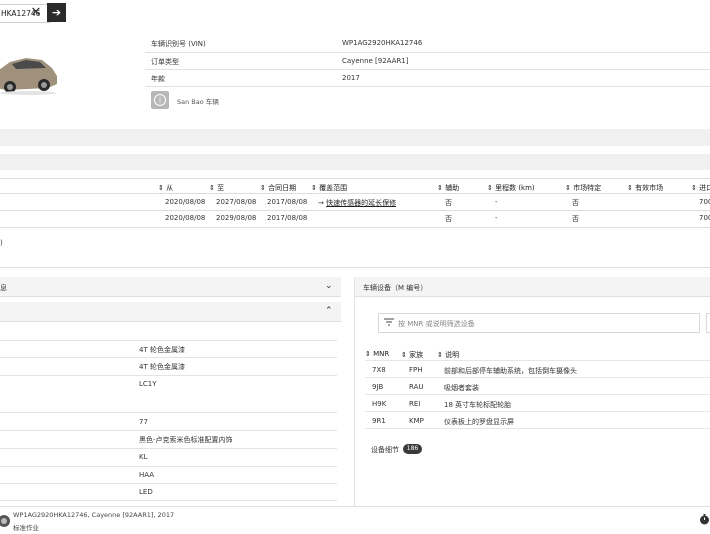 The image size is (710, 534). What do you see at coordinates (287, 202) in the screenshot?
I see `row1-contract: 2017/08/08` at bounding box center [287, 202].